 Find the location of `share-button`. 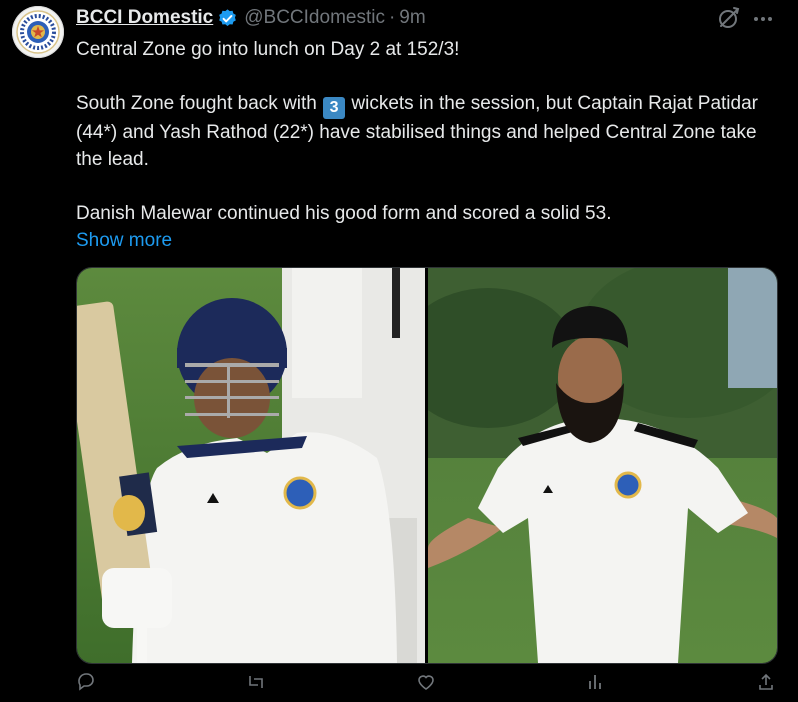

share-button is located at coordinates (766, 687).